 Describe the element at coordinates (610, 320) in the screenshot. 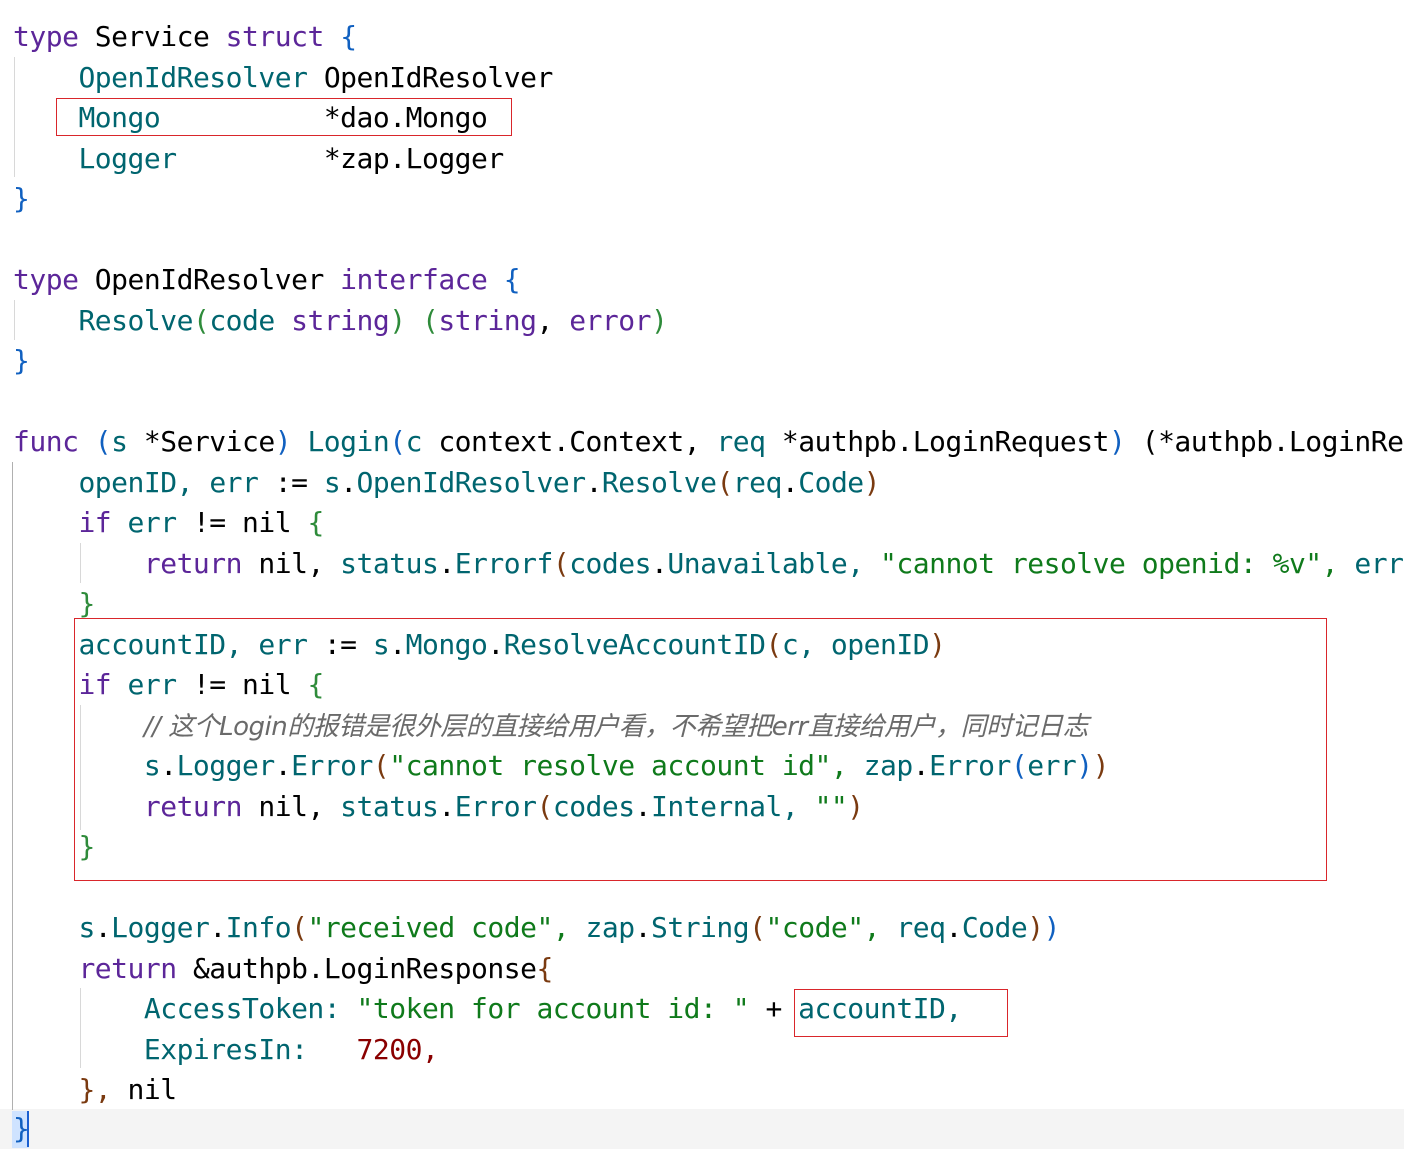

I see `return-type: error` at that location.